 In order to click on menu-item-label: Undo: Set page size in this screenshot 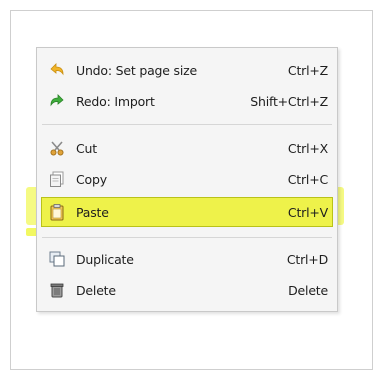, I will do `click(136, 70)`.